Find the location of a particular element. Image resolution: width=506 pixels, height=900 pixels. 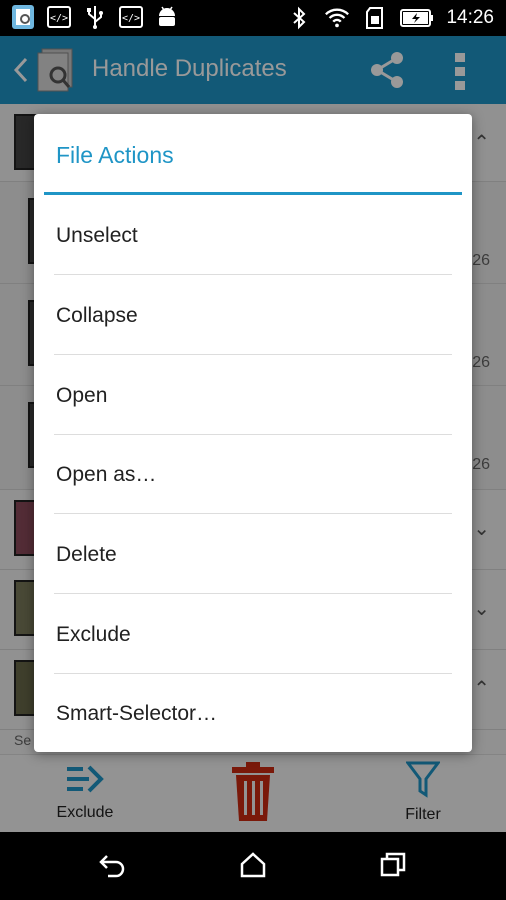

clock: 14:26 is located at coordinates (470, 17).